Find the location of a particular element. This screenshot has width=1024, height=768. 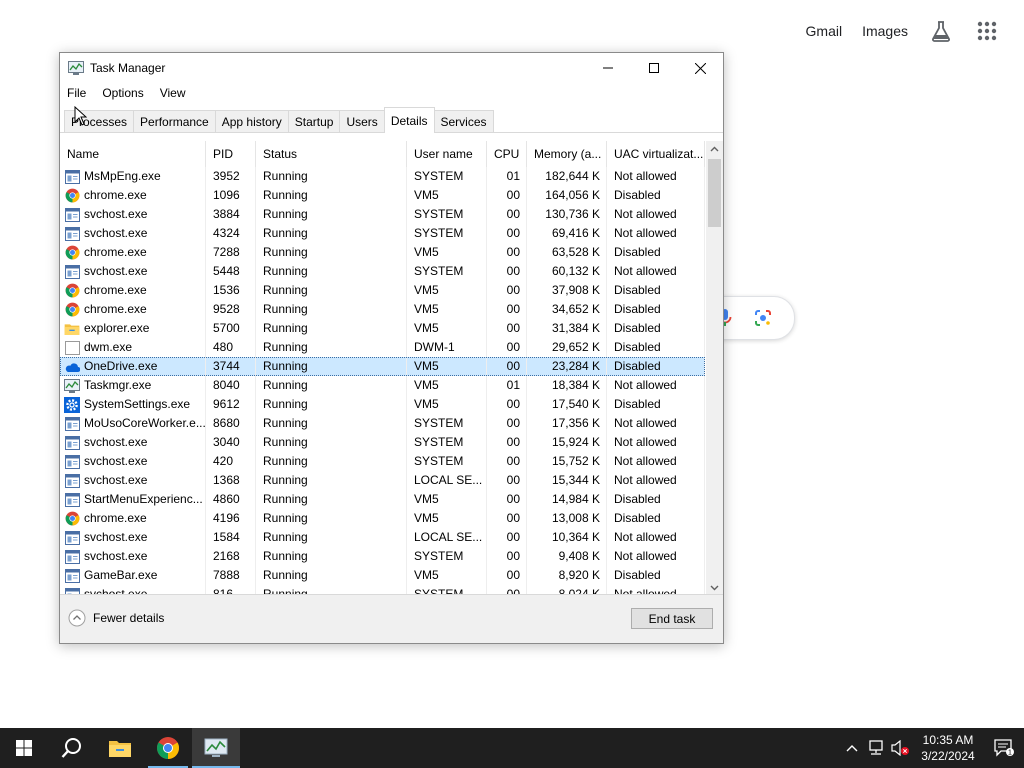

tab-users: Users is located at coordinates (362, 121).